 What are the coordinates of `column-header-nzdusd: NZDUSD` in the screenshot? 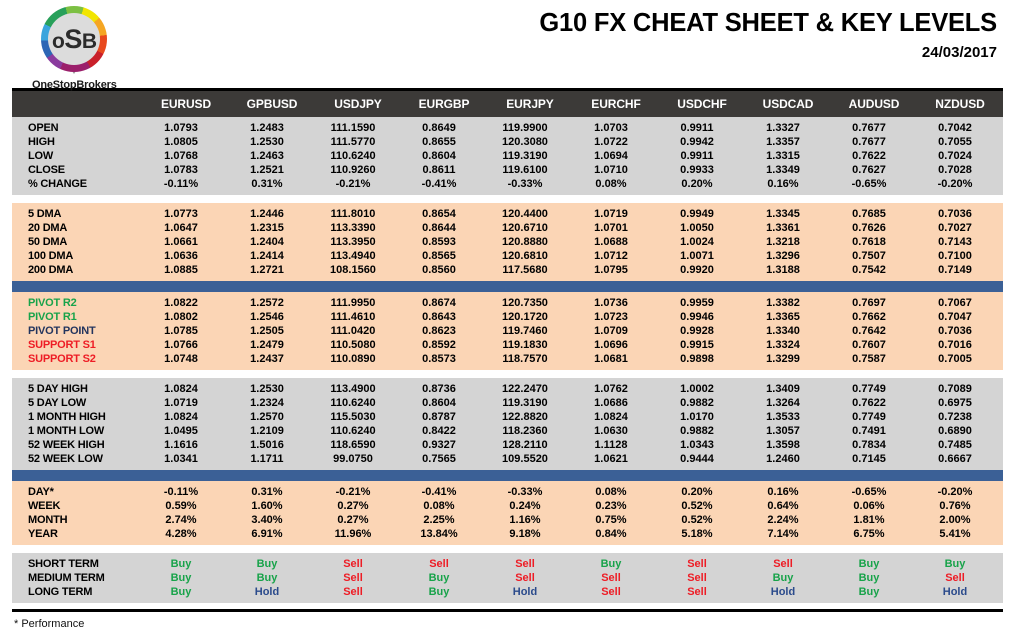 It's located at (960, 104).